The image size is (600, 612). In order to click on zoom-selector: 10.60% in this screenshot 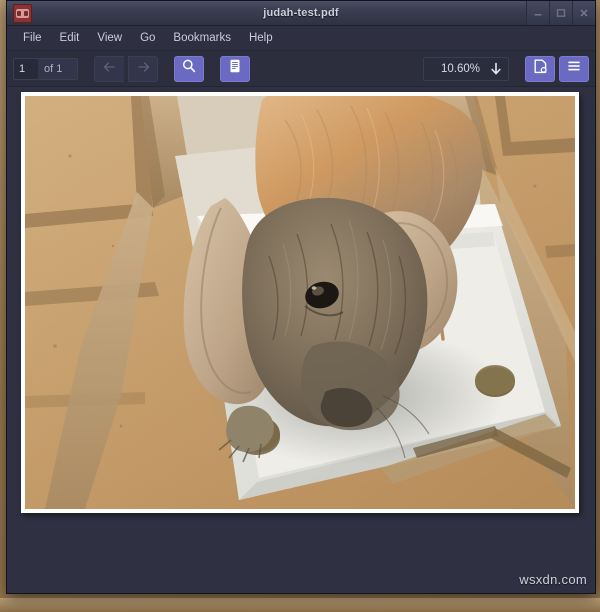, I will do `click(466, 68)`.